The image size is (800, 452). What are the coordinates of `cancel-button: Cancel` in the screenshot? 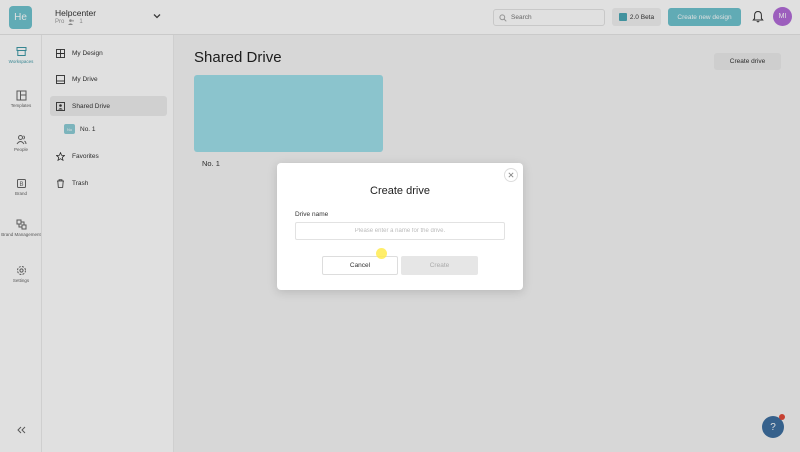 It's located at (360, 265).